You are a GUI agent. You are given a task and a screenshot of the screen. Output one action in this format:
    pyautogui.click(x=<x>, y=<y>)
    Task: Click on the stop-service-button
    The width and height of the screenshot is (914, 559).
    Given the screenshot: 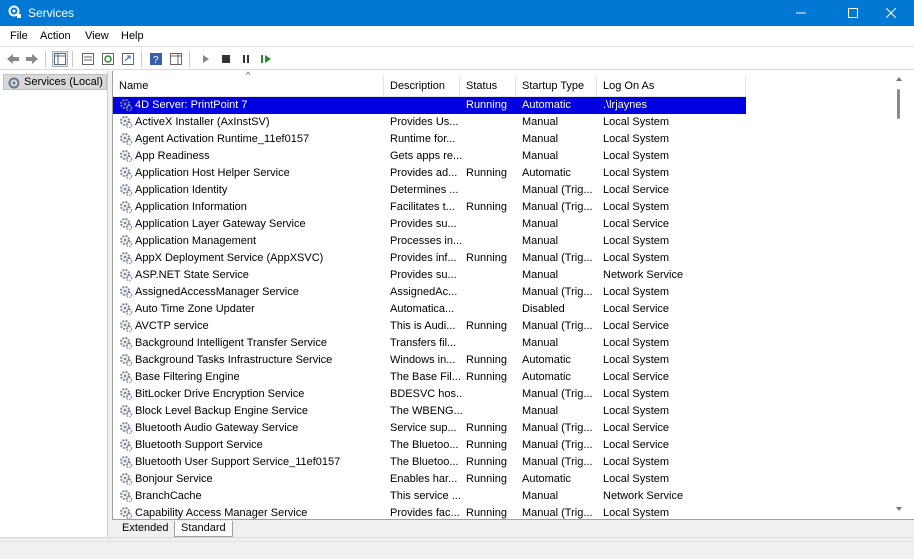 What is the action you would take?
    pyautogui.click(x=226, y=59)
    